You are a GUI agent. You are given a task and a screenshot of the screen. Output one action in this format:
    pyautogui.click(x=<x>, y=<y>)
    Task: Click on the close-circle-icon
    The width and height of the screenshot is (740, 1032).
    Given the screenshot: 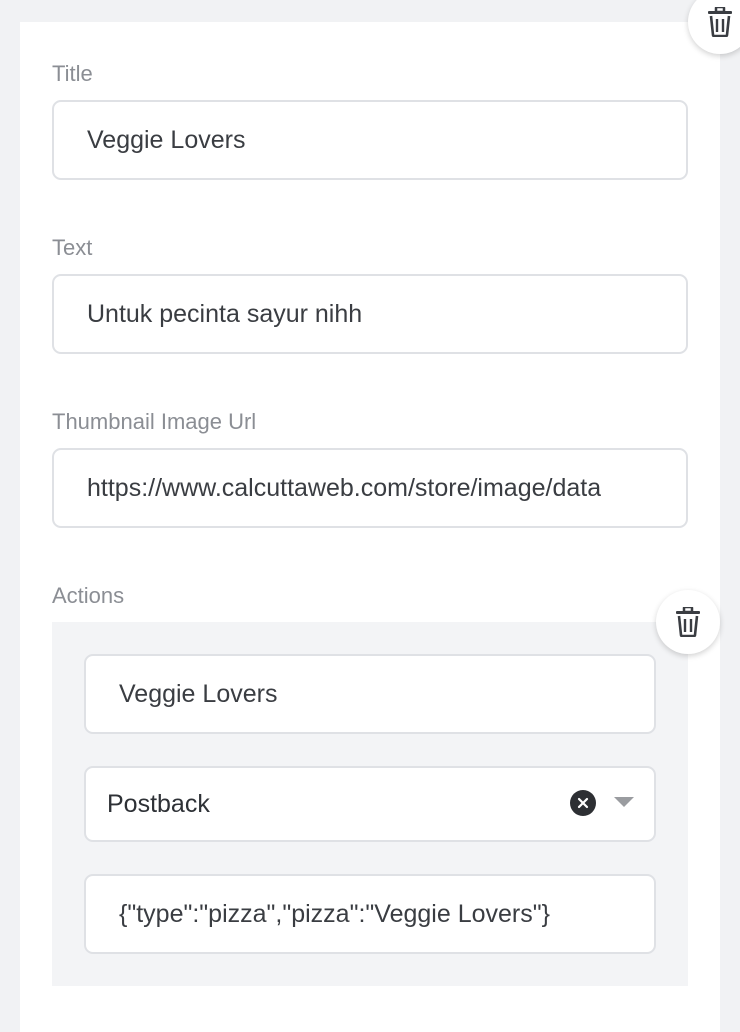 What is the action you would take?
    pyautogui.click(x=583, y=803)
    